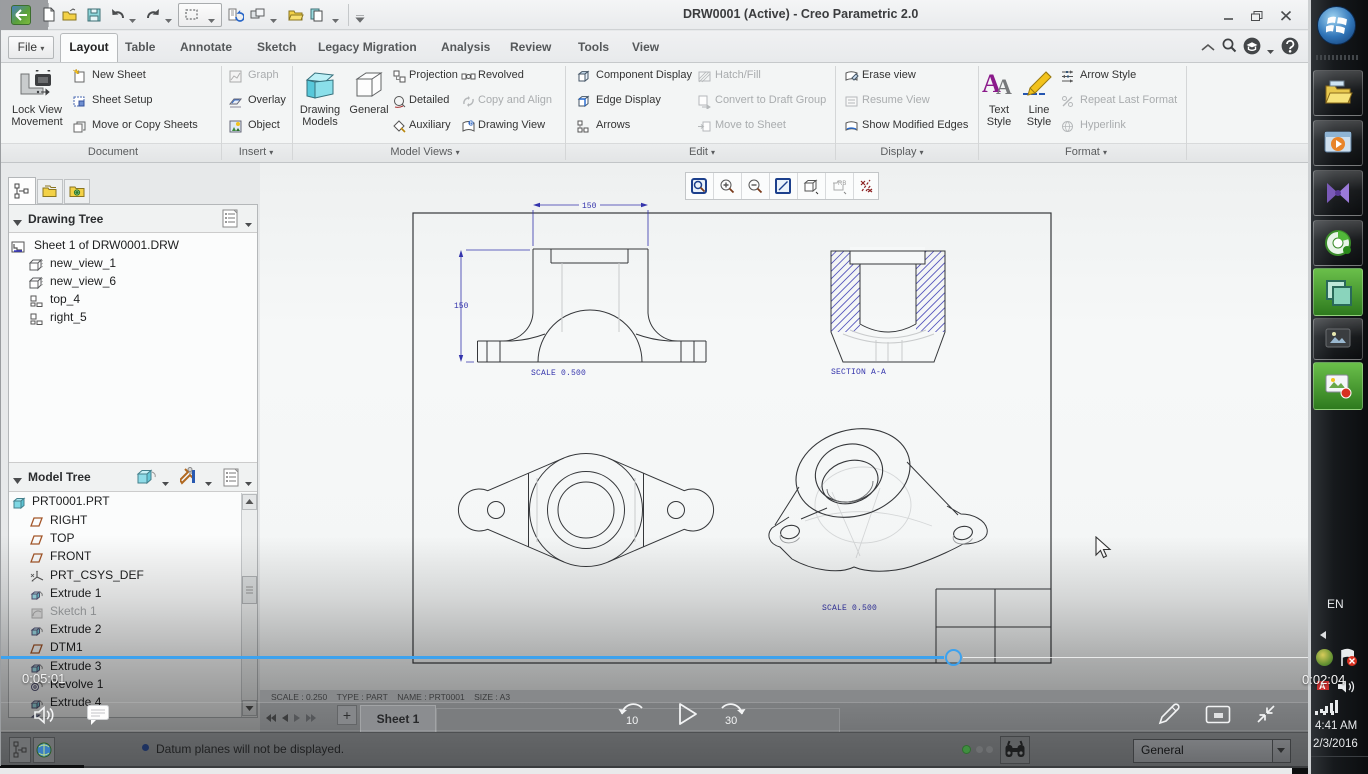 The width and height of the screenshot is (1368, 774). What do you see at coordinates (1004, 85) in the screenshot?
I see `svg-text: A` at bounding box center [1004, 85].